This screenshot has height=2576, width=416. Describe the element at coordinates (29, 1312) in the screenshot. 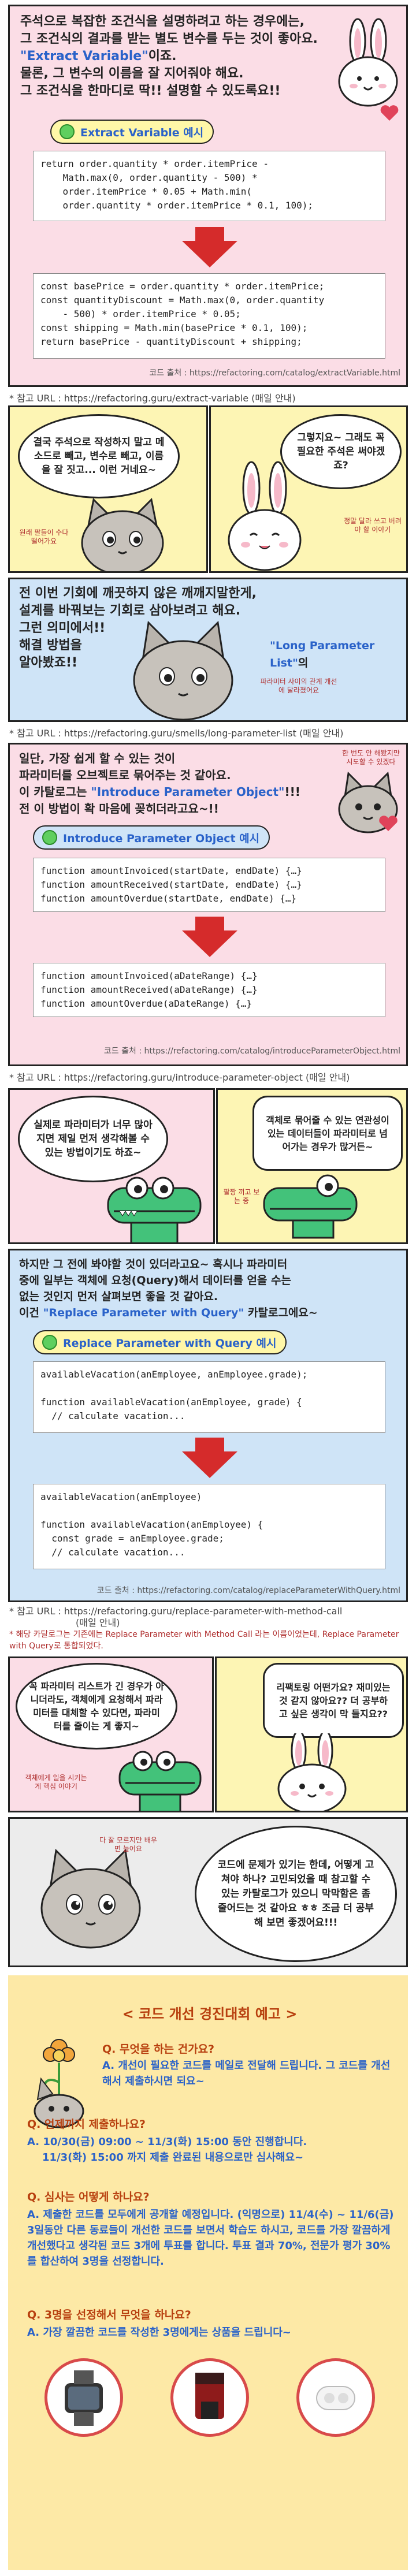

I see `narration-prefix: 이건` at that location.